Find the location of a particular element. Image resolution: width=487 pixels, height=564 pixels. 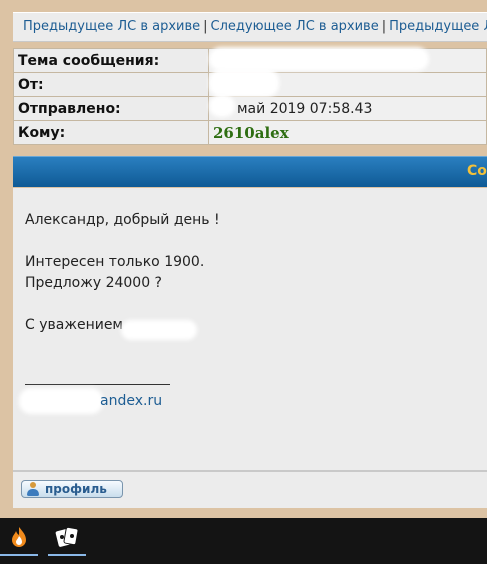

to-value: 2610alex is located at coordinates (347, 132).